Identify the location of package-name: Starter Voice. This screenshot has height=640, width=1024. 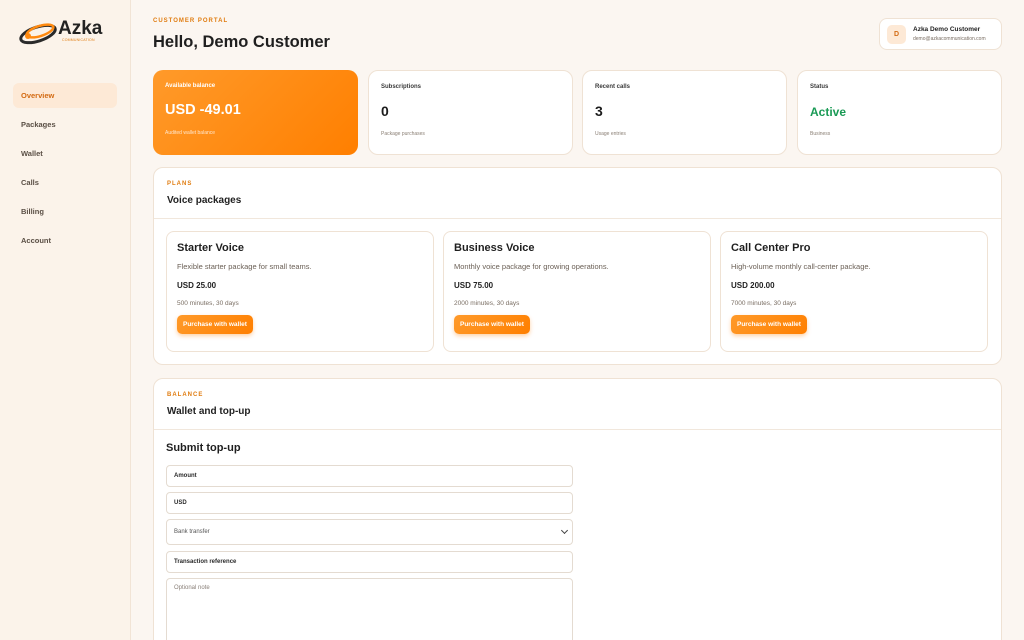
(211, 248).